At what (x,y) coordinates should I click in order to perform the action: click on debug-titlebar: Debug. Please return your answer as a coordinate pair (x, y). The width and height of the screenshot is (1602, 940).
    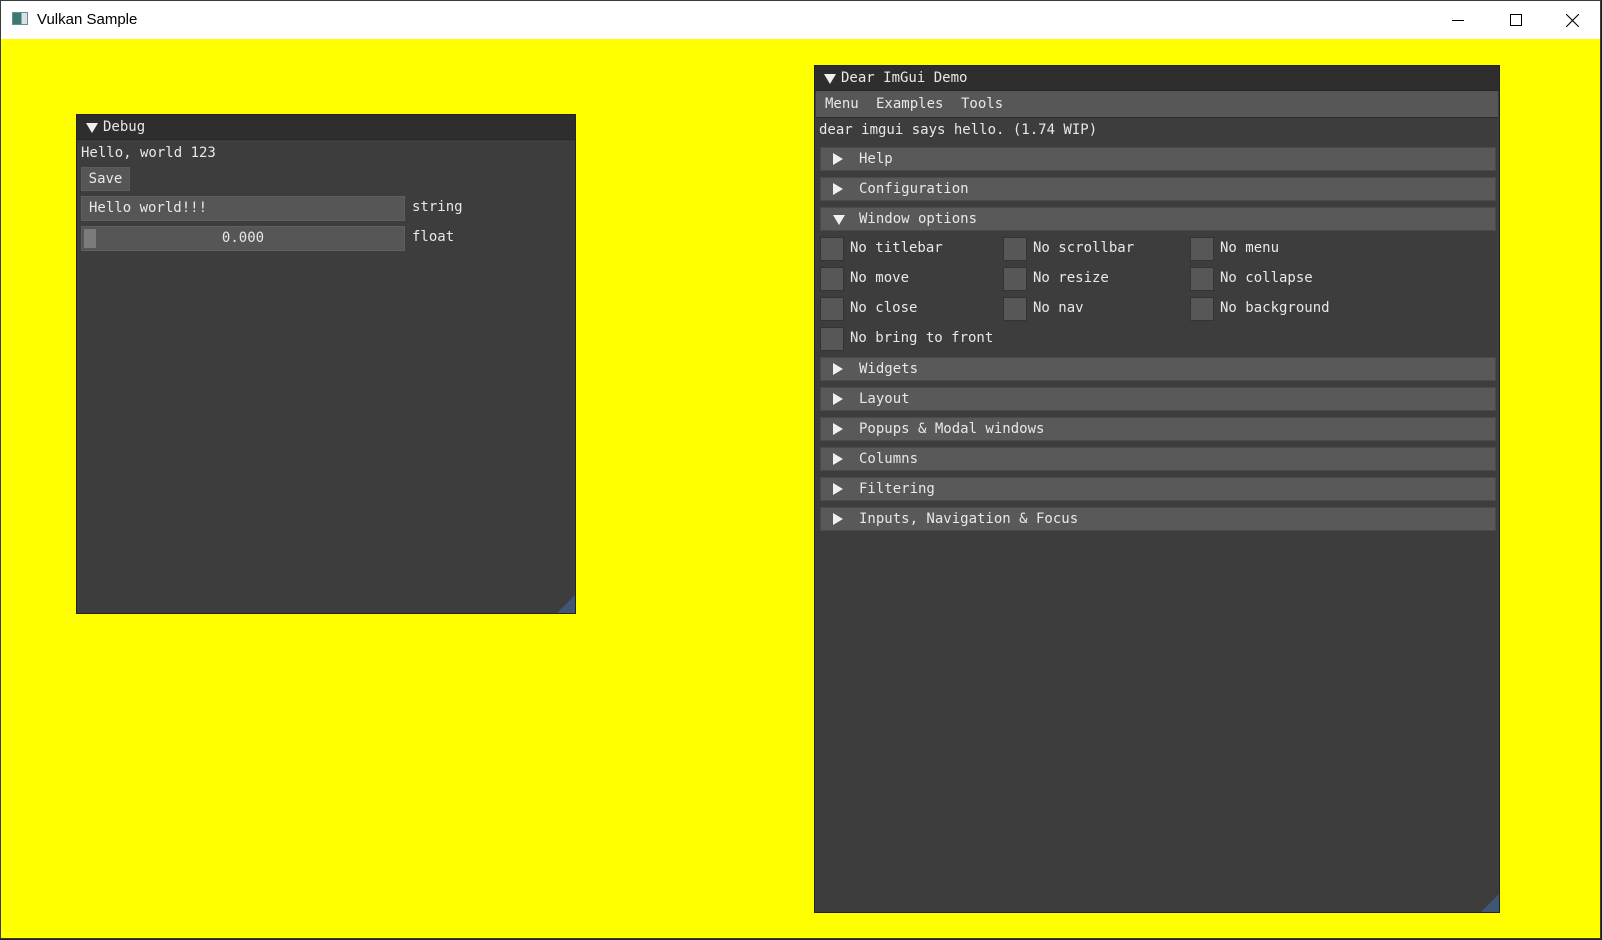
    Looking at the image, I should click on (326, 127).